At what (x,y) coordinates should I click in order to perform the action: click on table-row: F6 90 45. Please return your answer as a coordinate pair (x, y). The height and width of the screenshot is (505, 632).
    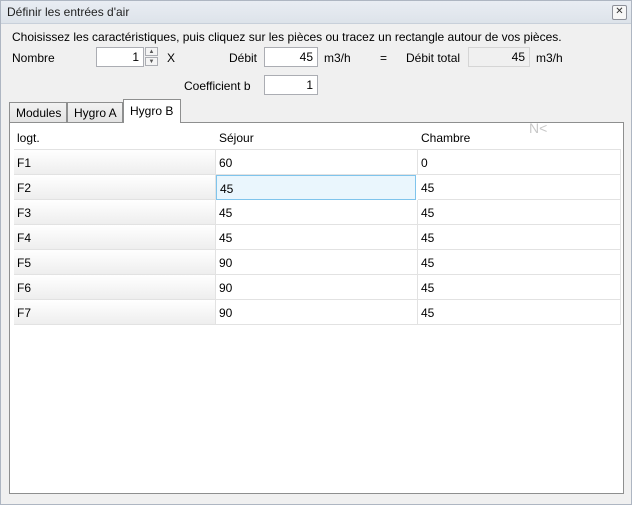
    Looking at the image, I should click on (317, 287).